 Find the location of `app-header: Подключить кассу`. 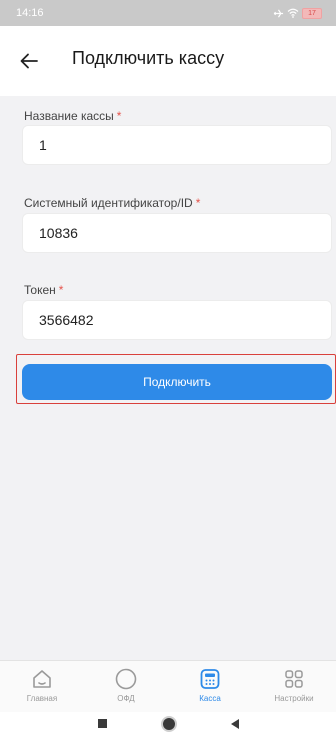

app-header: Подключить кассу is located at coordinates (168, 61).